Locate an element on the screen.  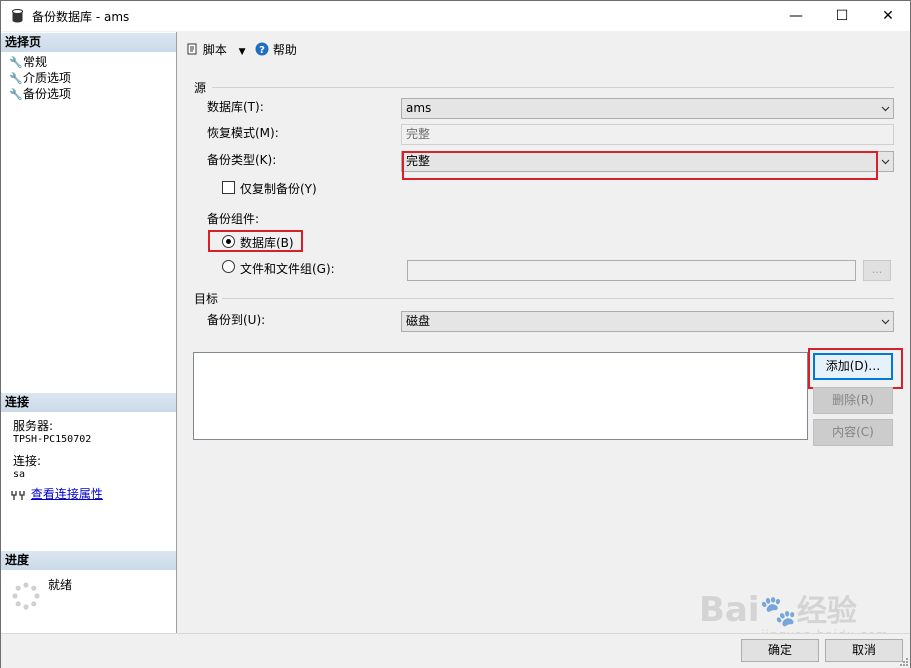
destination-list is located at coordinates (500, 396).